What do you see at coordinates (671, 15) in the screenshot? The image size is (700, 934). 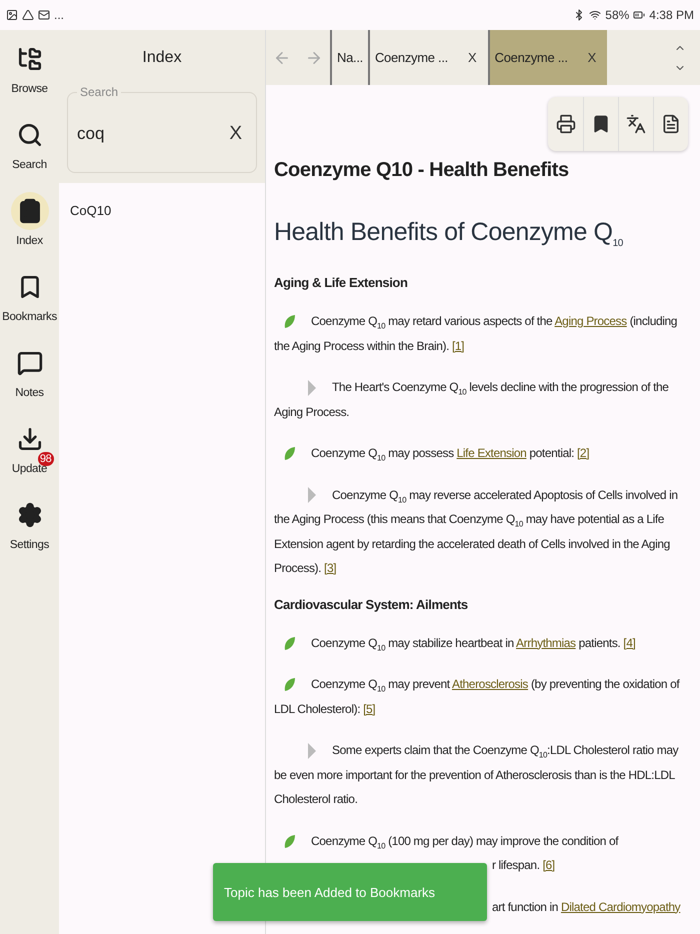 I see `clock: 4:38 PM` at bounding box center [671, 15].